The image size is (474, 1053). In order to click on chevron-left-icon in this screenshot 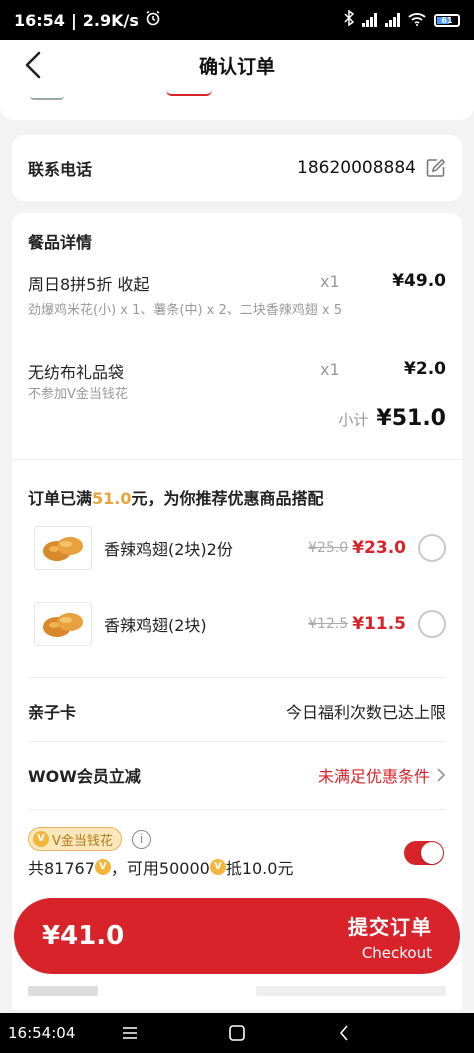, I will do `click(33, 65)`.